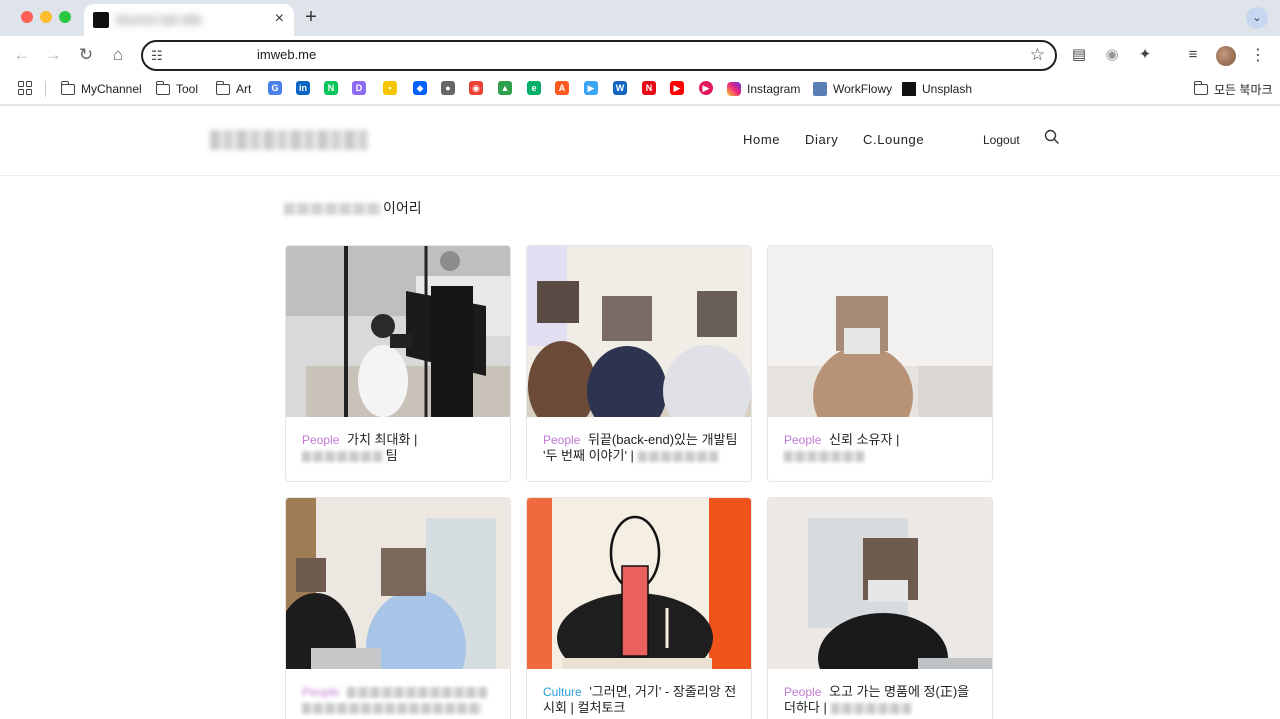 The height and width of the screenshot is (719, 1280). Describe the element at coordinates (882, 448) in the screenshot. I see `post-card-title: People 신뢰 소유자 |` at that location.